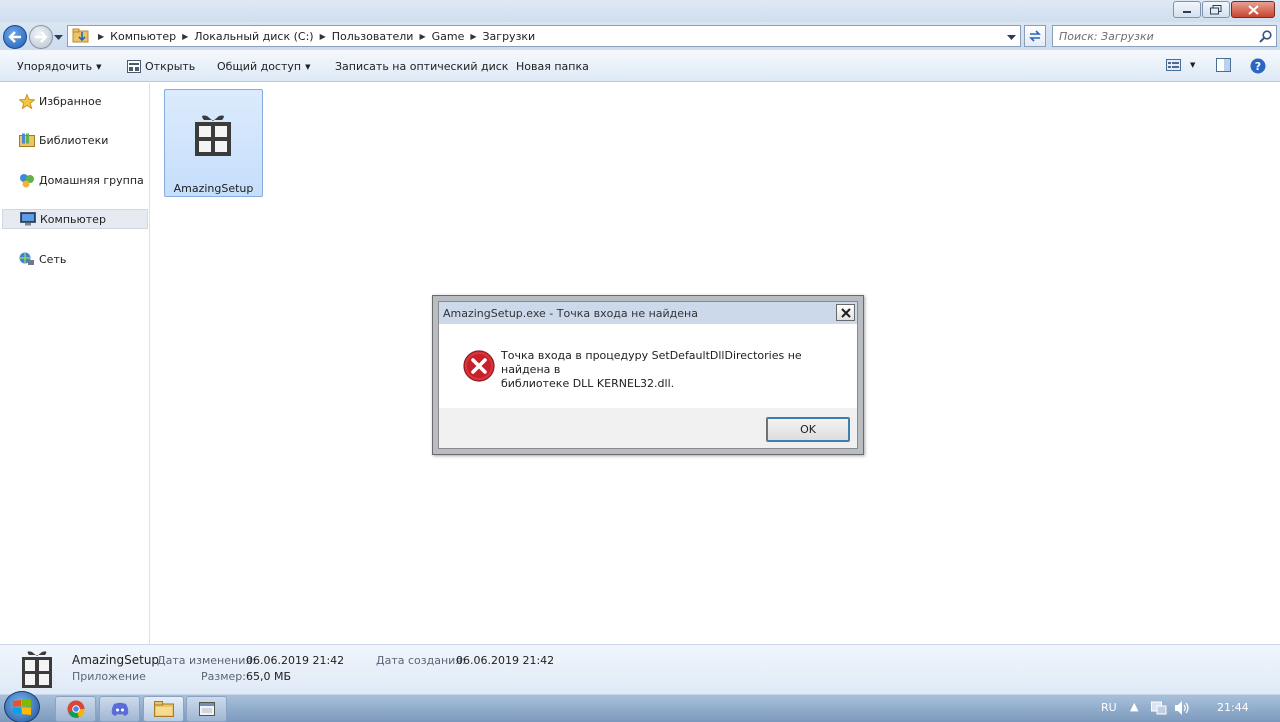  I want to click on burn-label: Записать на оптический диск, so click(422, 66).